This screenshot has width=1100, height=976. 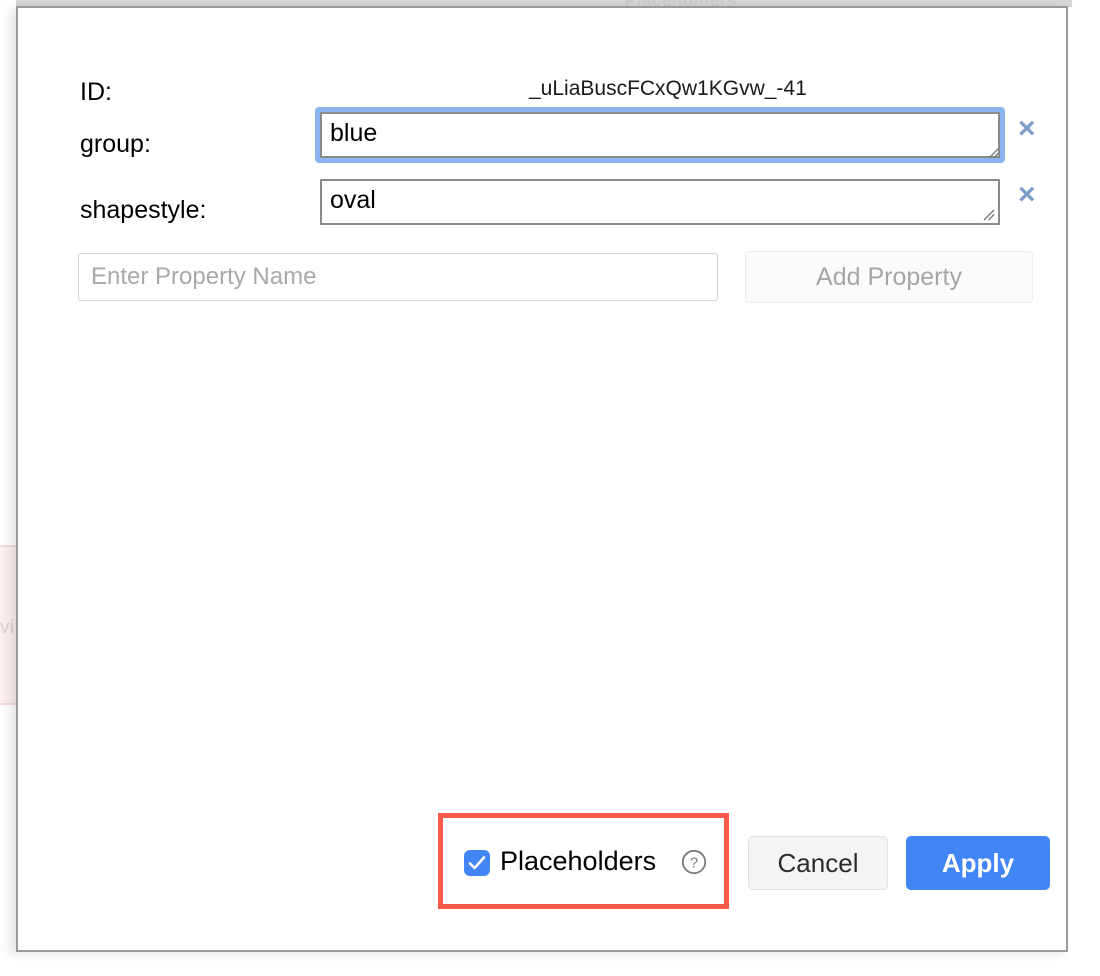 I want to click on help-circle-icon: ?, so click(x=694, y=862).